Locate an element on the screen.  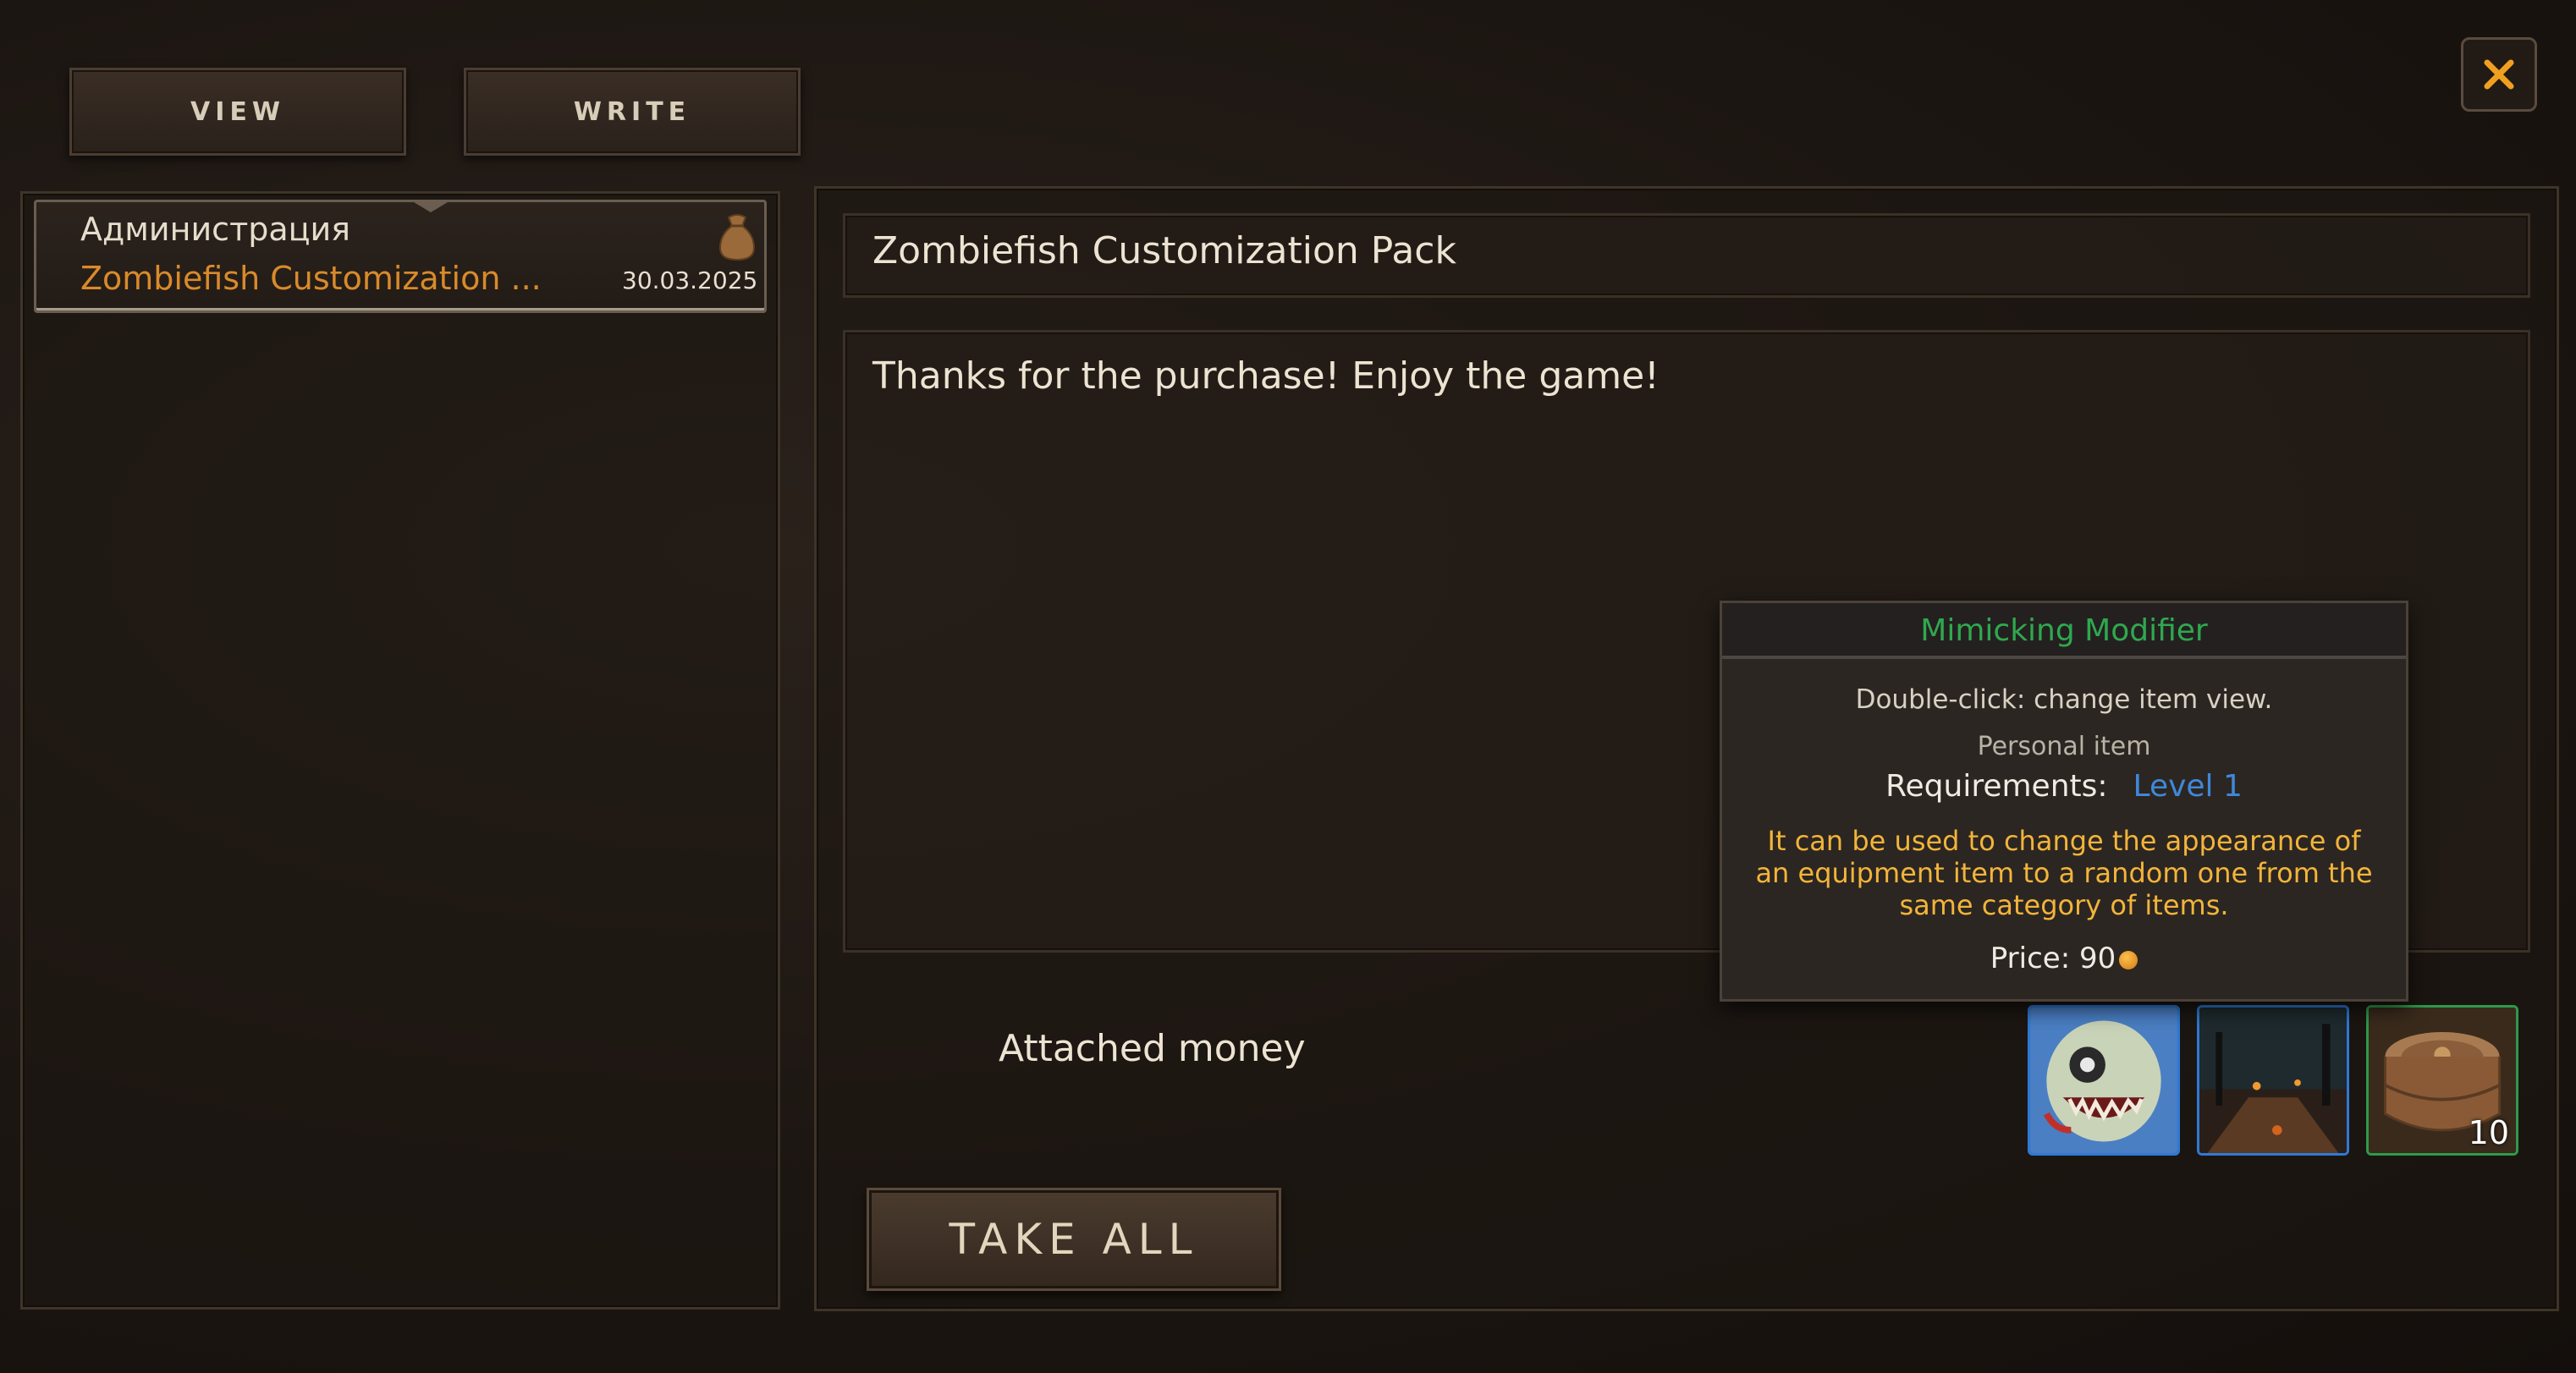
mail-sender: Администрация is located at coordinates (215, 229).